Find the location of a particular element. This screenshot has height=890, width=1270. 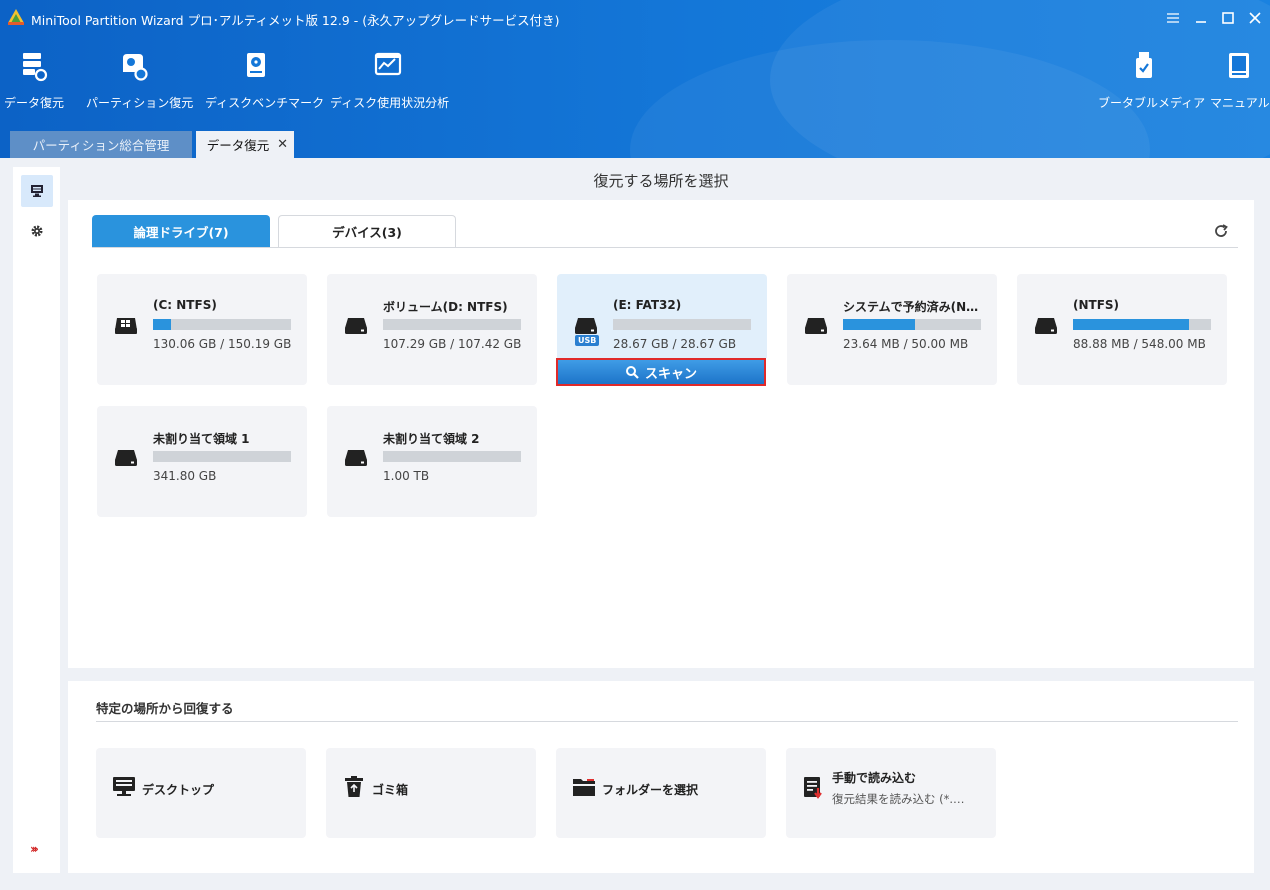

app-logo-icon is located at coordinates (16, 17).